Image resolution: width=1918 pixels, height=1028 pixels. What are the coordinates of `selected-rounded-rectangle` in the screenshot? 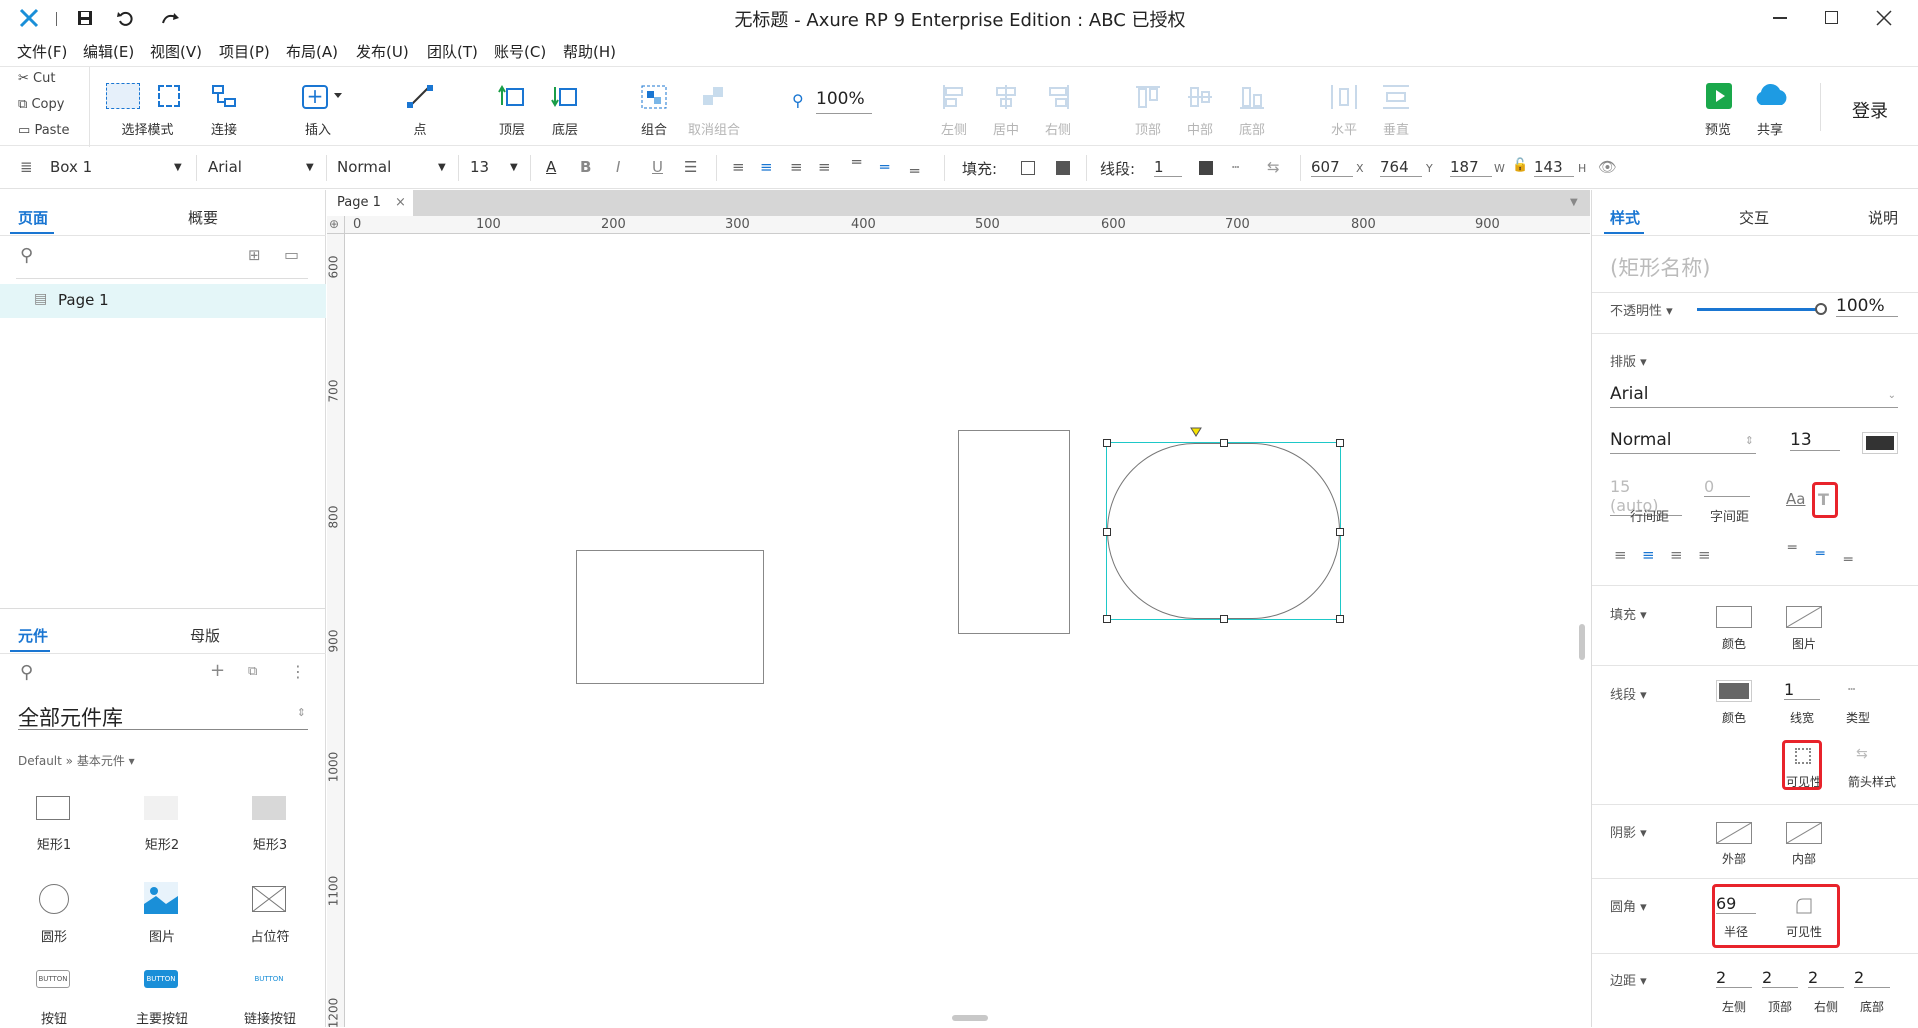 It's located at (1223, 525).